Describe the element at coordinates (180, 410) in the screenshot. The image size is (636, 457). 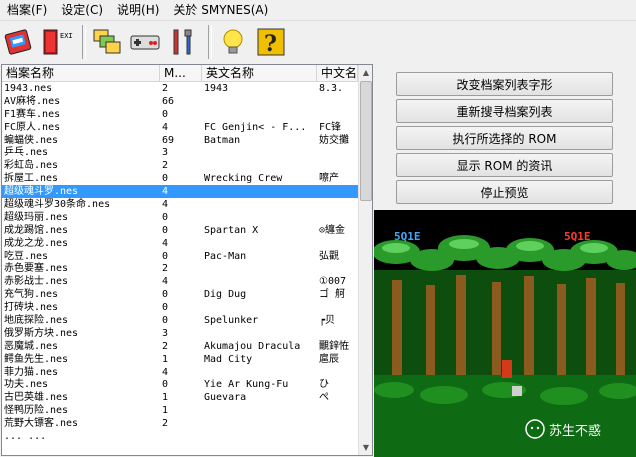
I see `table-row: 怪鸭历险.nes 1` at that location.